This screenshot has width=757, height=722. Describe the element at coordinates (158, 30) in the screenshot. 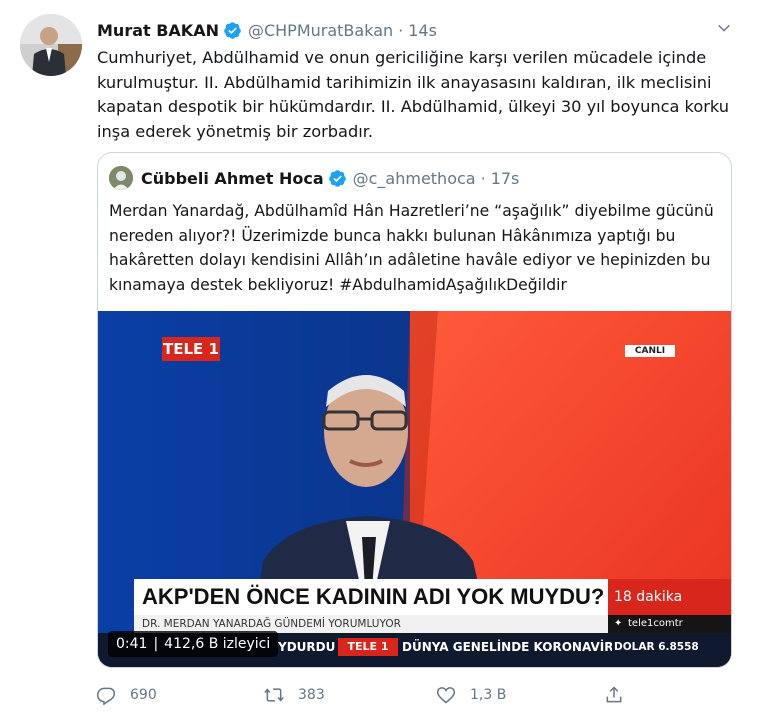

I see `author-name: Murat BAKAN` at that location.